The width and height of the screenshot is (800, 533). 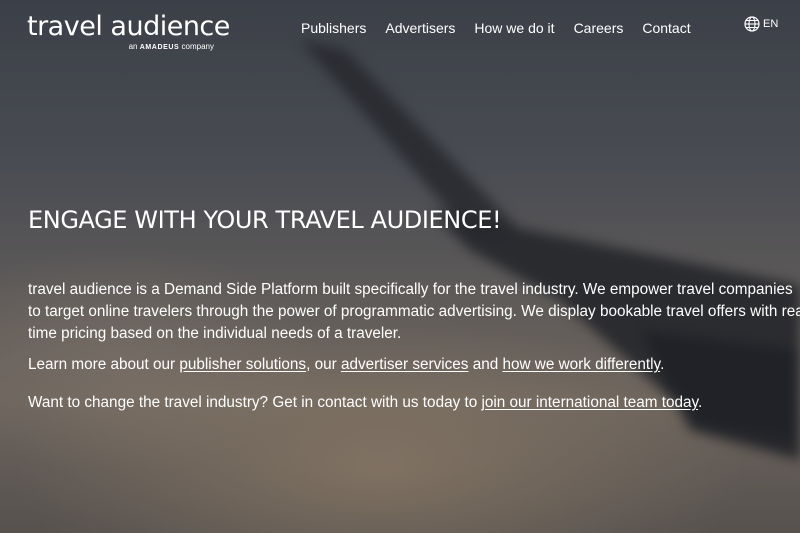 What do you see at coordinates (589, 402) in the screenshot?
I see `join-team-link: join our international team today` at bounding box center [589, 402].